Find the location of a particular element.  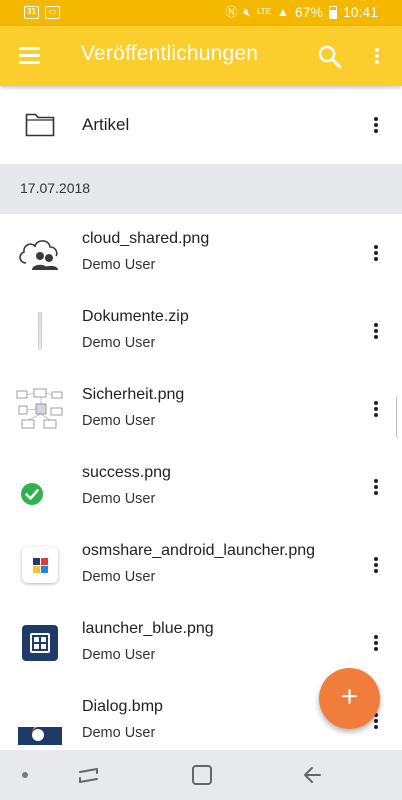

check-circle-icon is located at coordinates (40, 487).